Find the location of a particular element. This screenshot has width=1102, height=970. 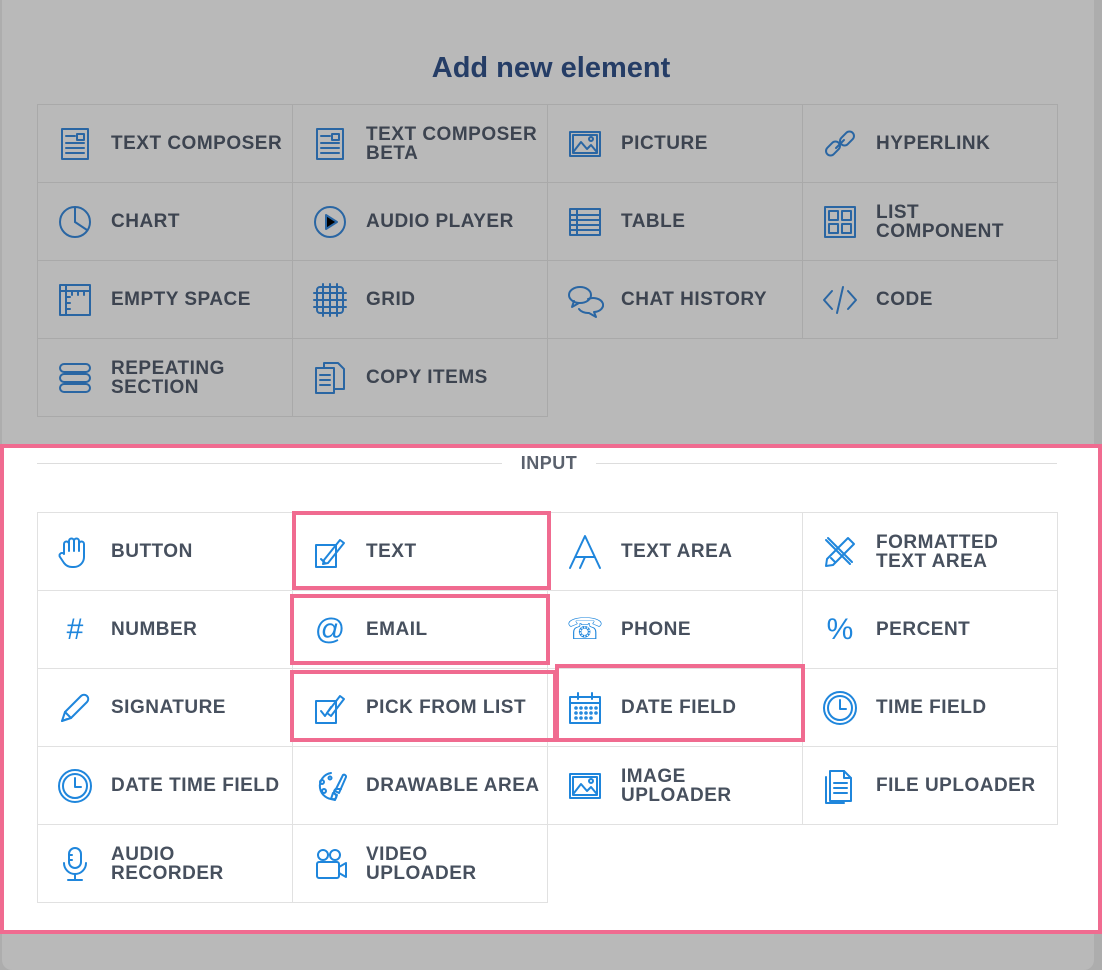

calendar-icon is located at coordinates (585, 708).